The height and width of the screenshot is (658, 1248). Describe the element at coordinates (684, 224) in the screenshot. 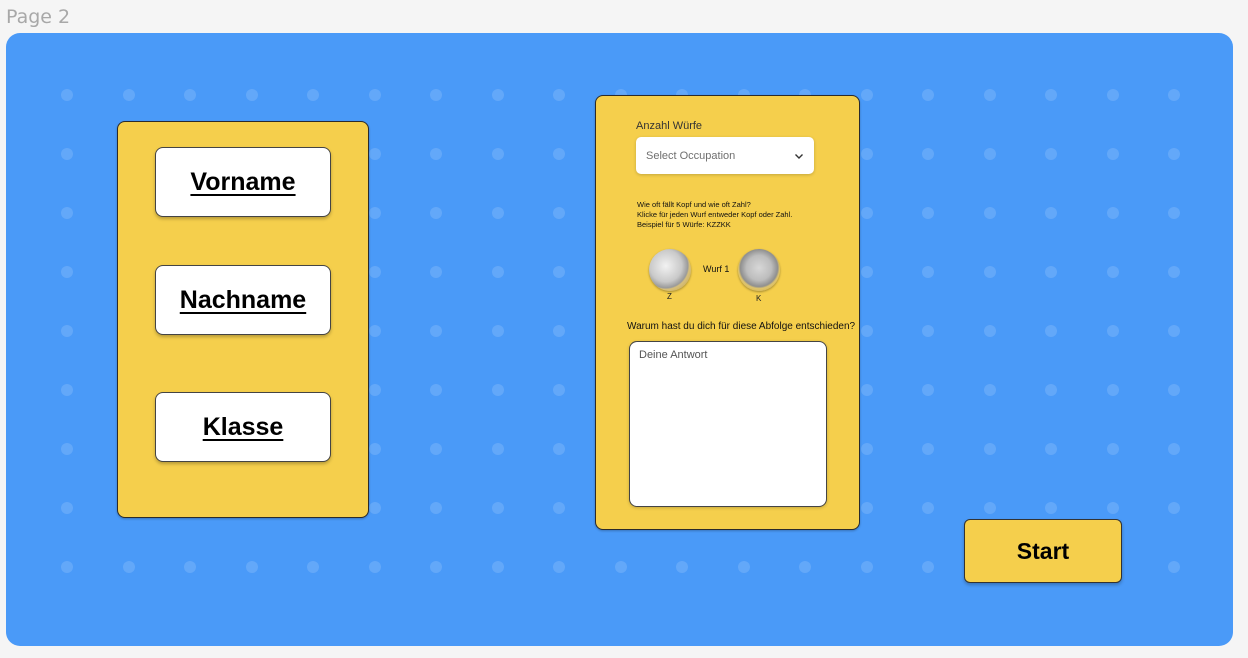

I see `instruction-line-3: Beispiel für 5 Würfe: KZZKK` at that location.